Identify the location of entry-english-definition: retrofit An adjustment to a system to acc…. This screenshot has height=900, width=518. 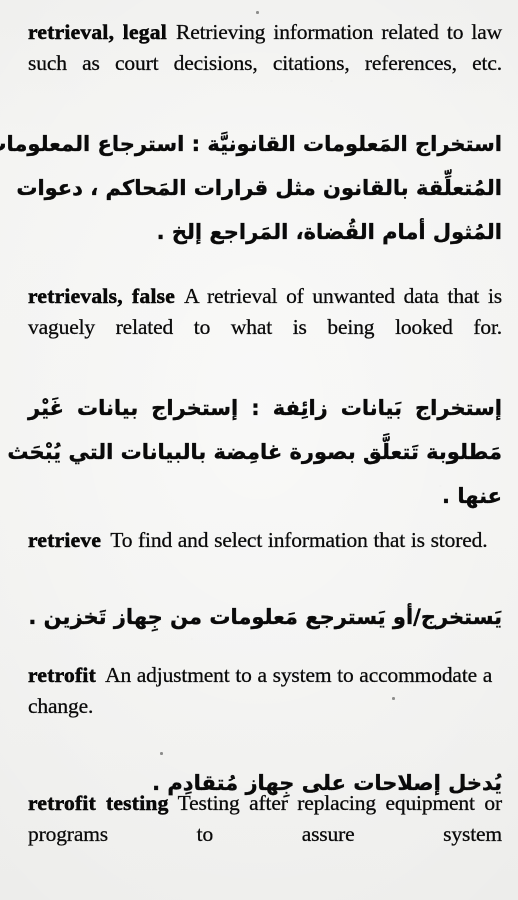
(265, 706).